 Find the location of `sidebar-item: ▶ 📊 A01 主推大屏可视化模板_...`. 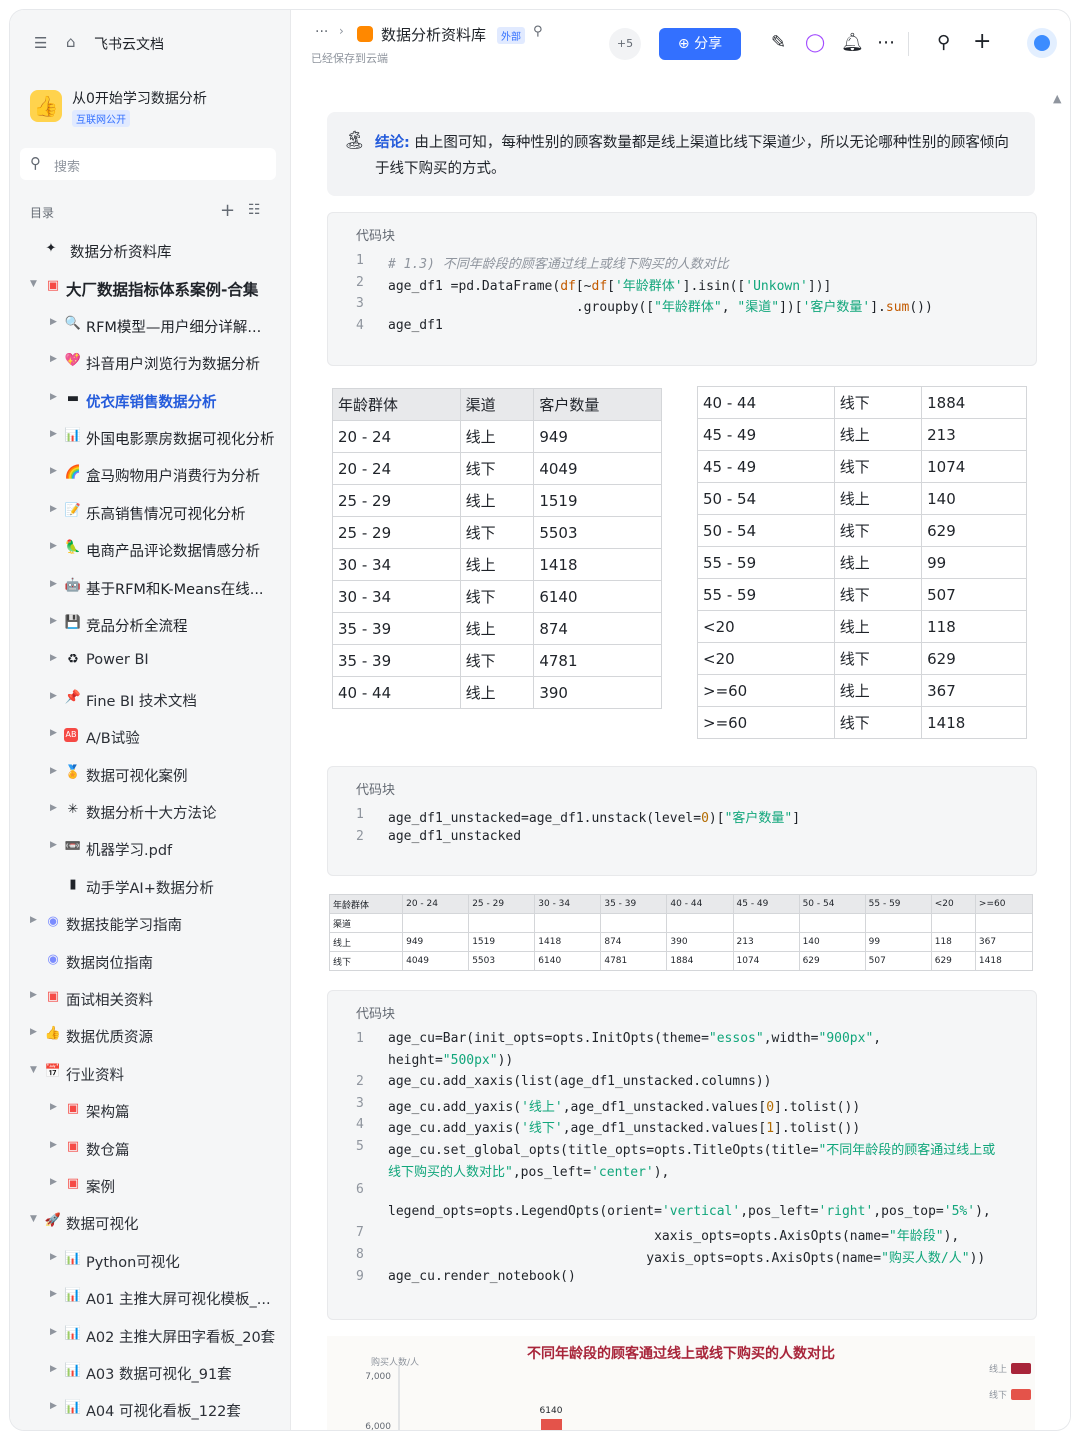

sidebar-item: ▶ 📊 A01 主推大屏可视化模板_... is located at coordinates (150, 1297).